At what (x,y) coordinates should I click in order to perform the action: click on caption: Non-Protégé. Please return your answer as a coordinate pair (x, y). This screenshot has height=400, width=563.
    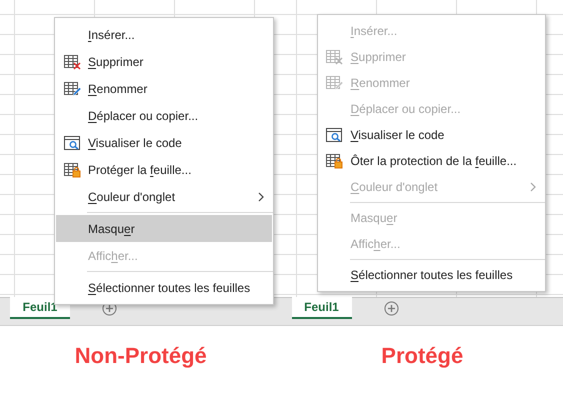
    Looking at the image, I should click on (140, 356).